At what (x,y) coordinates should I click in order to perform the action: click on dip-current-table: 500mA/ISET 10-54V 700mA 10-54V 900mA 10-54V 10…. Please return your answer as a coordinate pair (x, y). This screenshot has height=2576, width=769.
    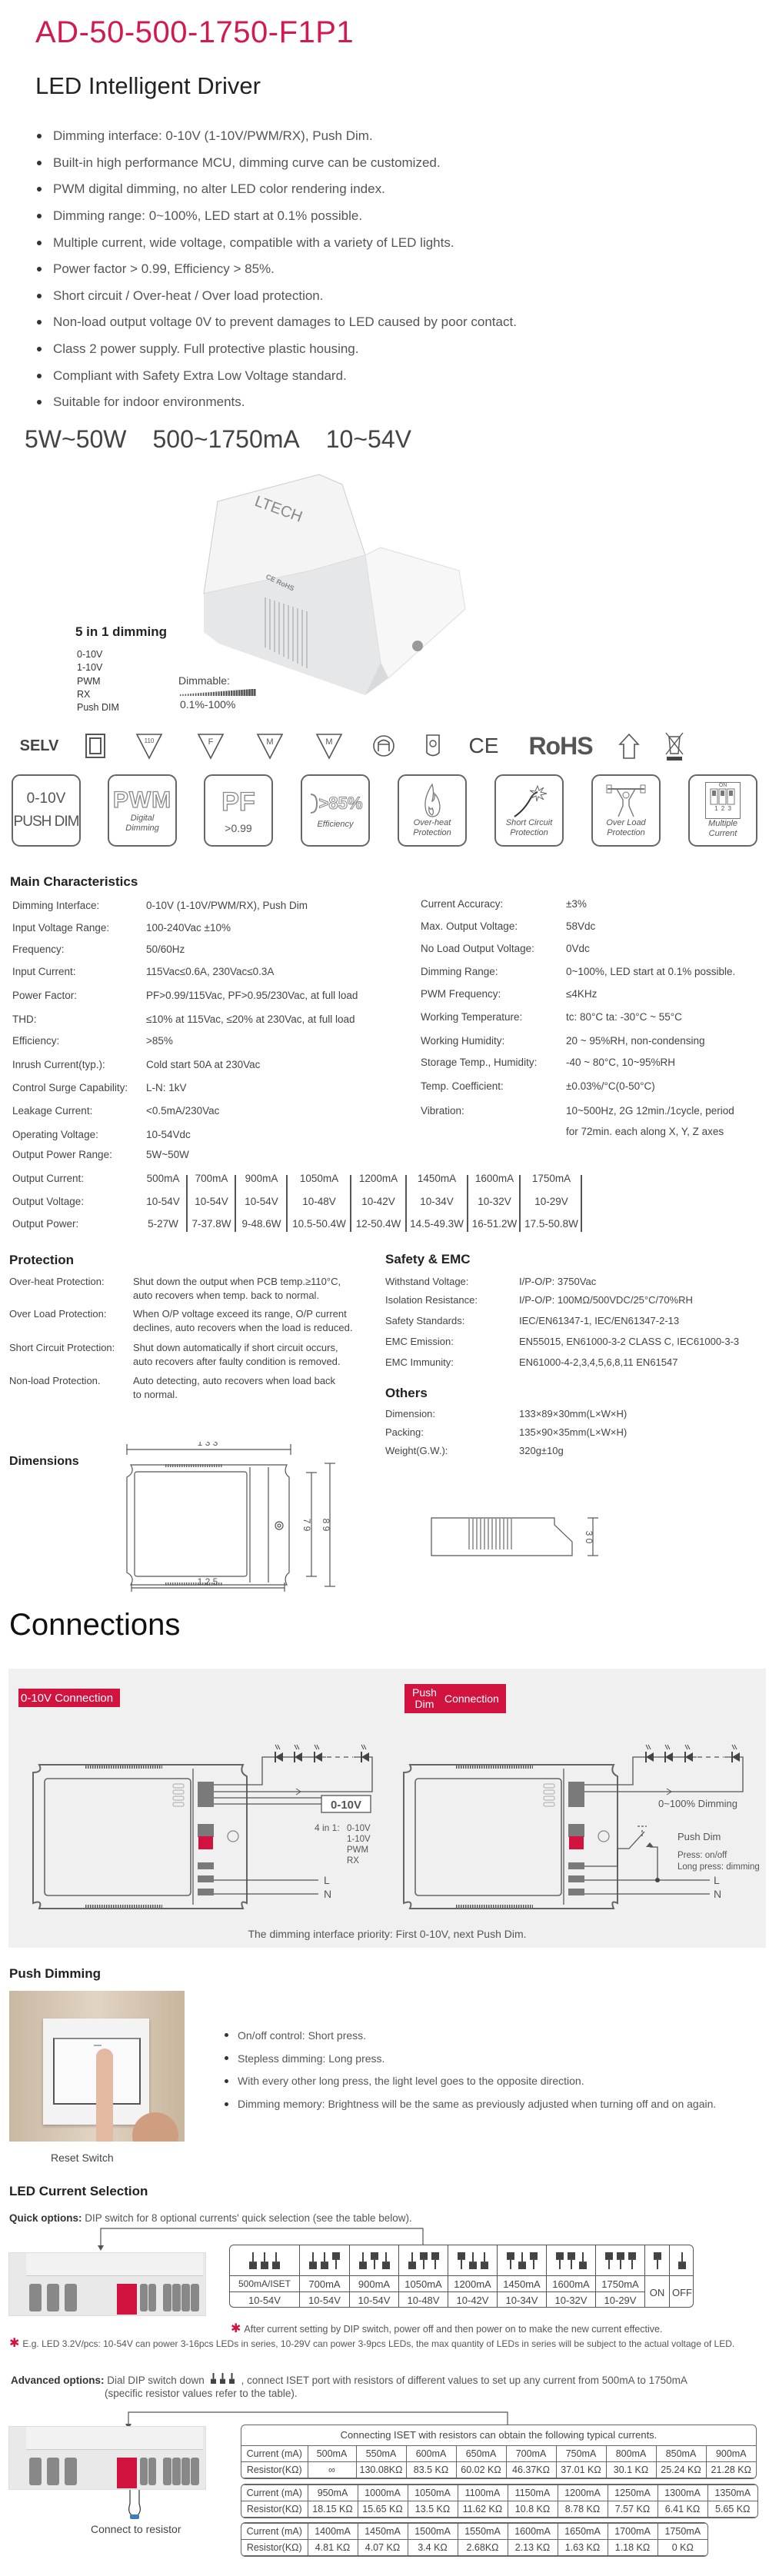
    Looking at the image, I should click on (461, 2276).